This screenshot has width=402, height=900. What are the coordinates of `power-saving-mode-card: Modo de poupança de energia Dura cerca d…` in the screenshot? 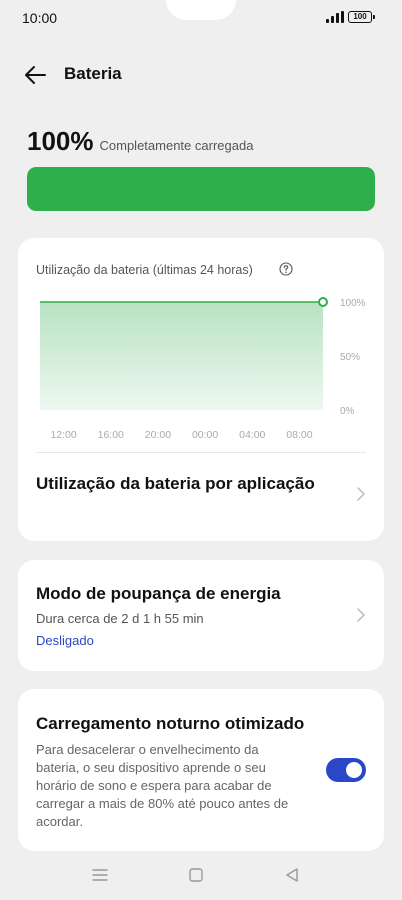 It's located at (201, 615).